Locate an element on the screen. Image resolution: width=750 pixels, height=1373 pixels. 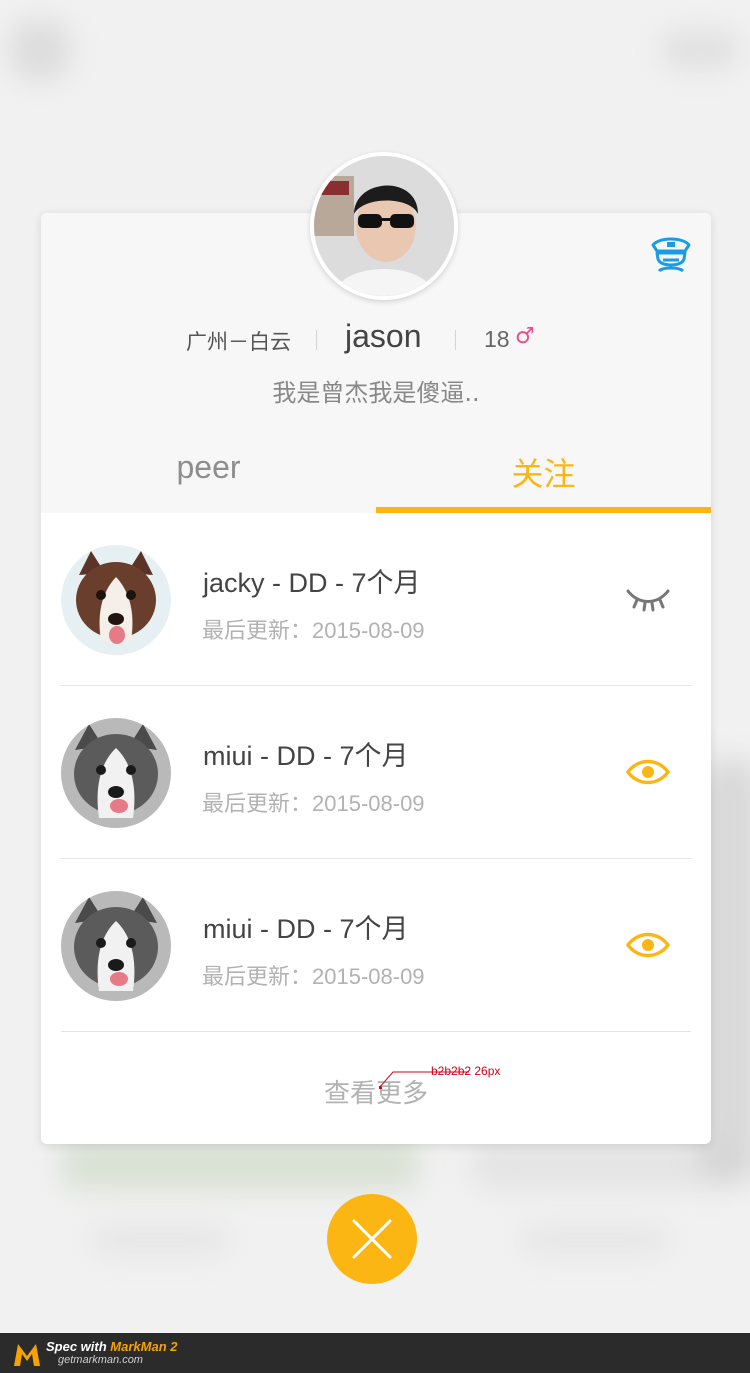
view-more-link: 查看更多 is located at coordinates (376, 1091).